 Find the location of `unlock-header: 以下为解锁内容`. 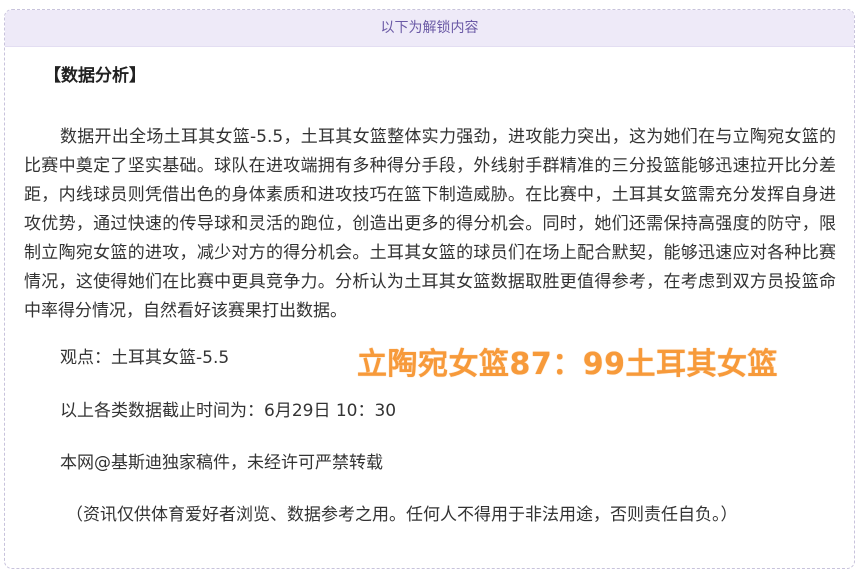

unlock-header: 以下为解锁内容 is located at coordinates (429, 28).